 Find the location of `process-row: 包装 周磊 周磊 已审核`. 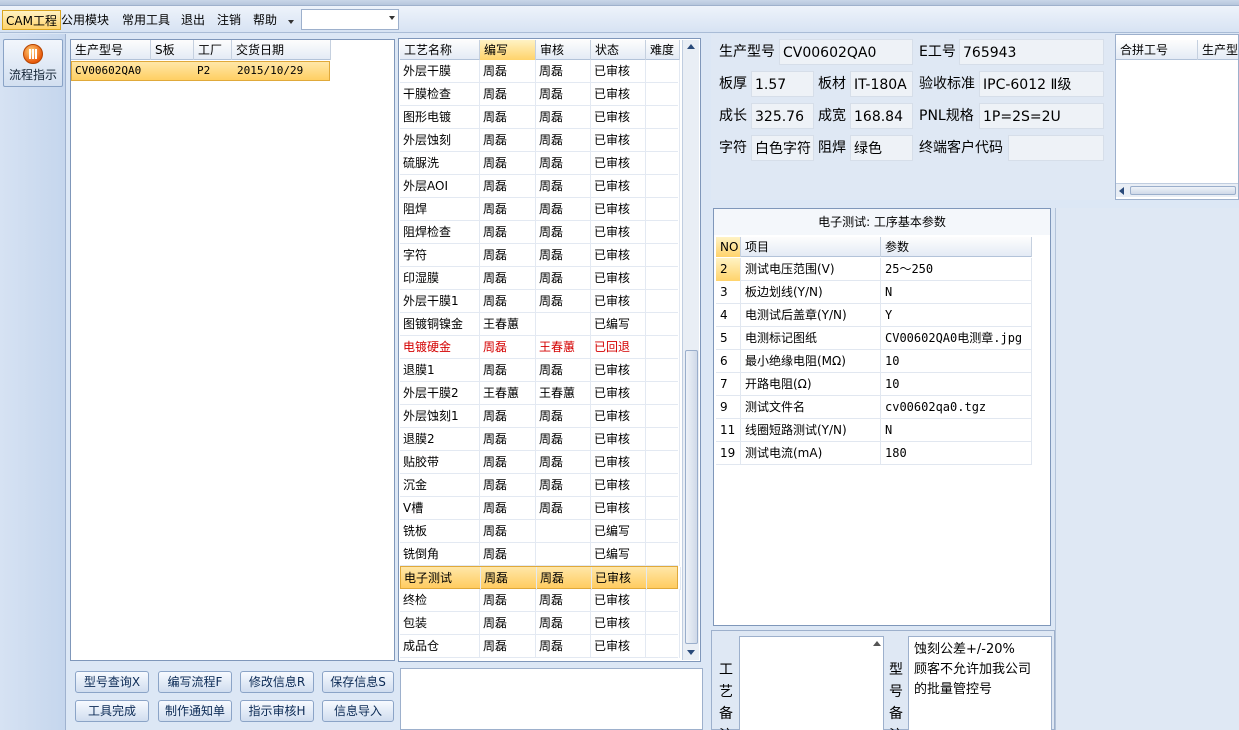

process-row: 包装 周磊 周磊 已审核 is located at coordinates (540, 623).